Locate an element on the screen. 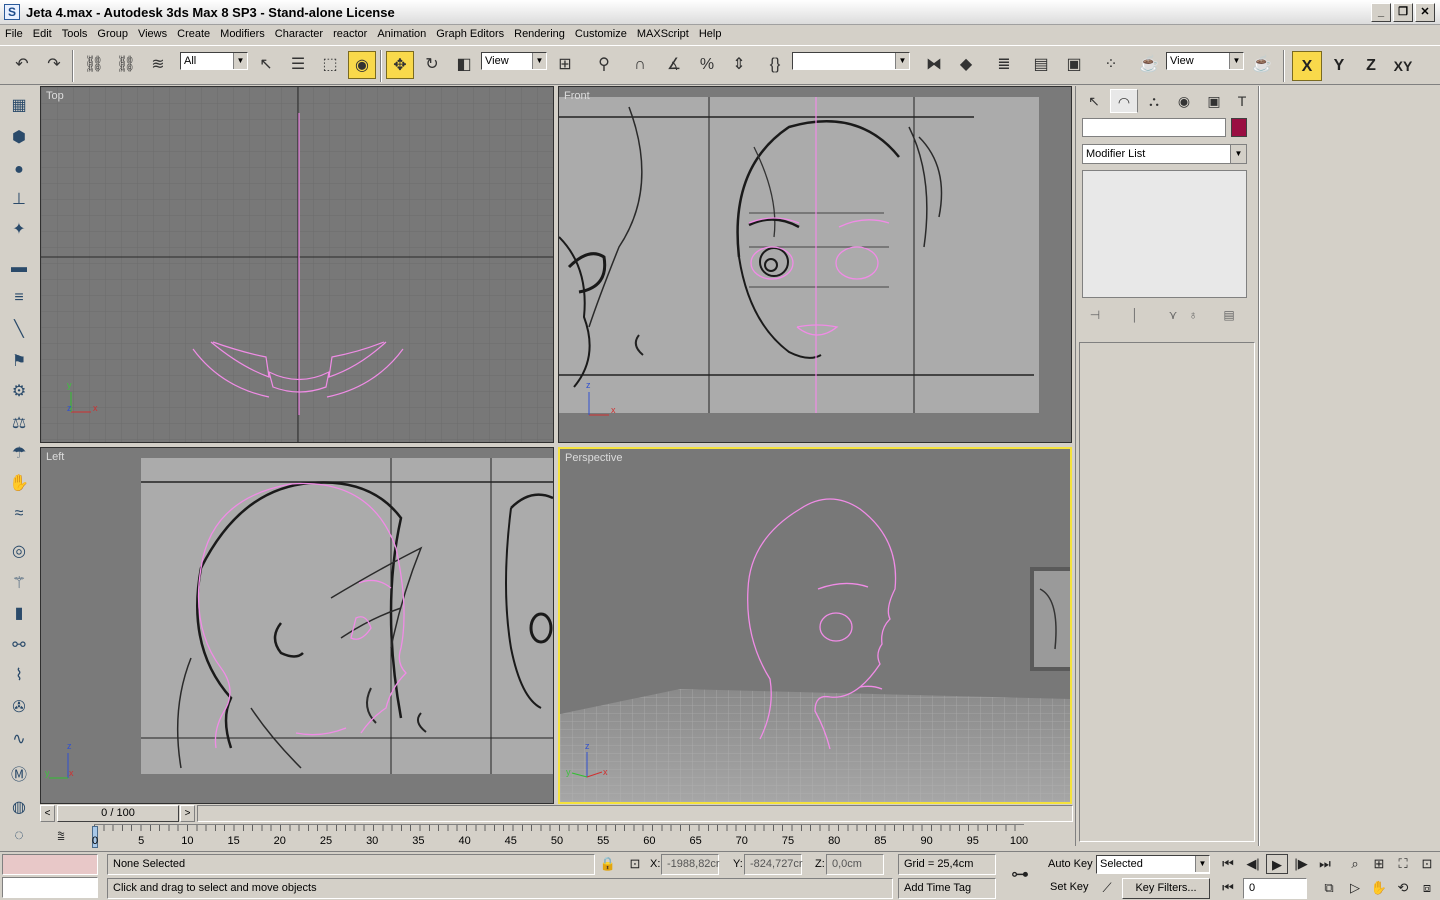 Image resolution: width=1440 pixels, height=900 pixels. layer-manager-icon: ≣ is located at coordinates (1004, 65).